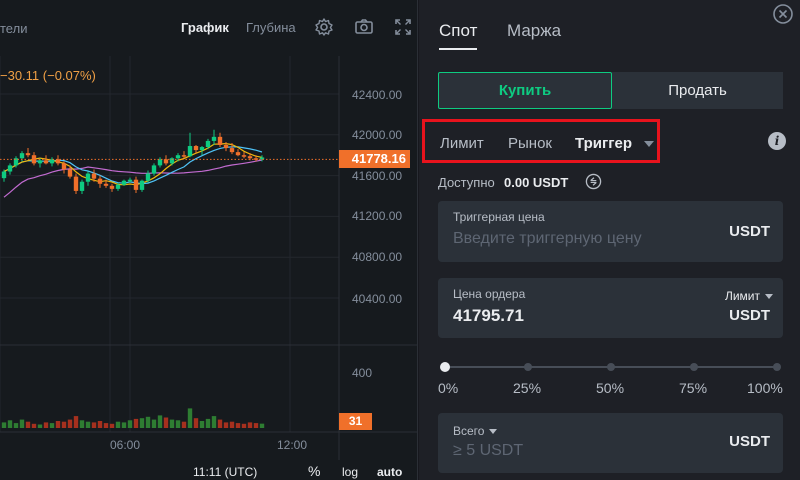 Image resolution: width=800 pixels, height=480 pixels. What do you see at coordinates (48, 75) in the screenshot?
I see `price-change: −30.11 (−0.07%)` at bounding box center [48, 75].